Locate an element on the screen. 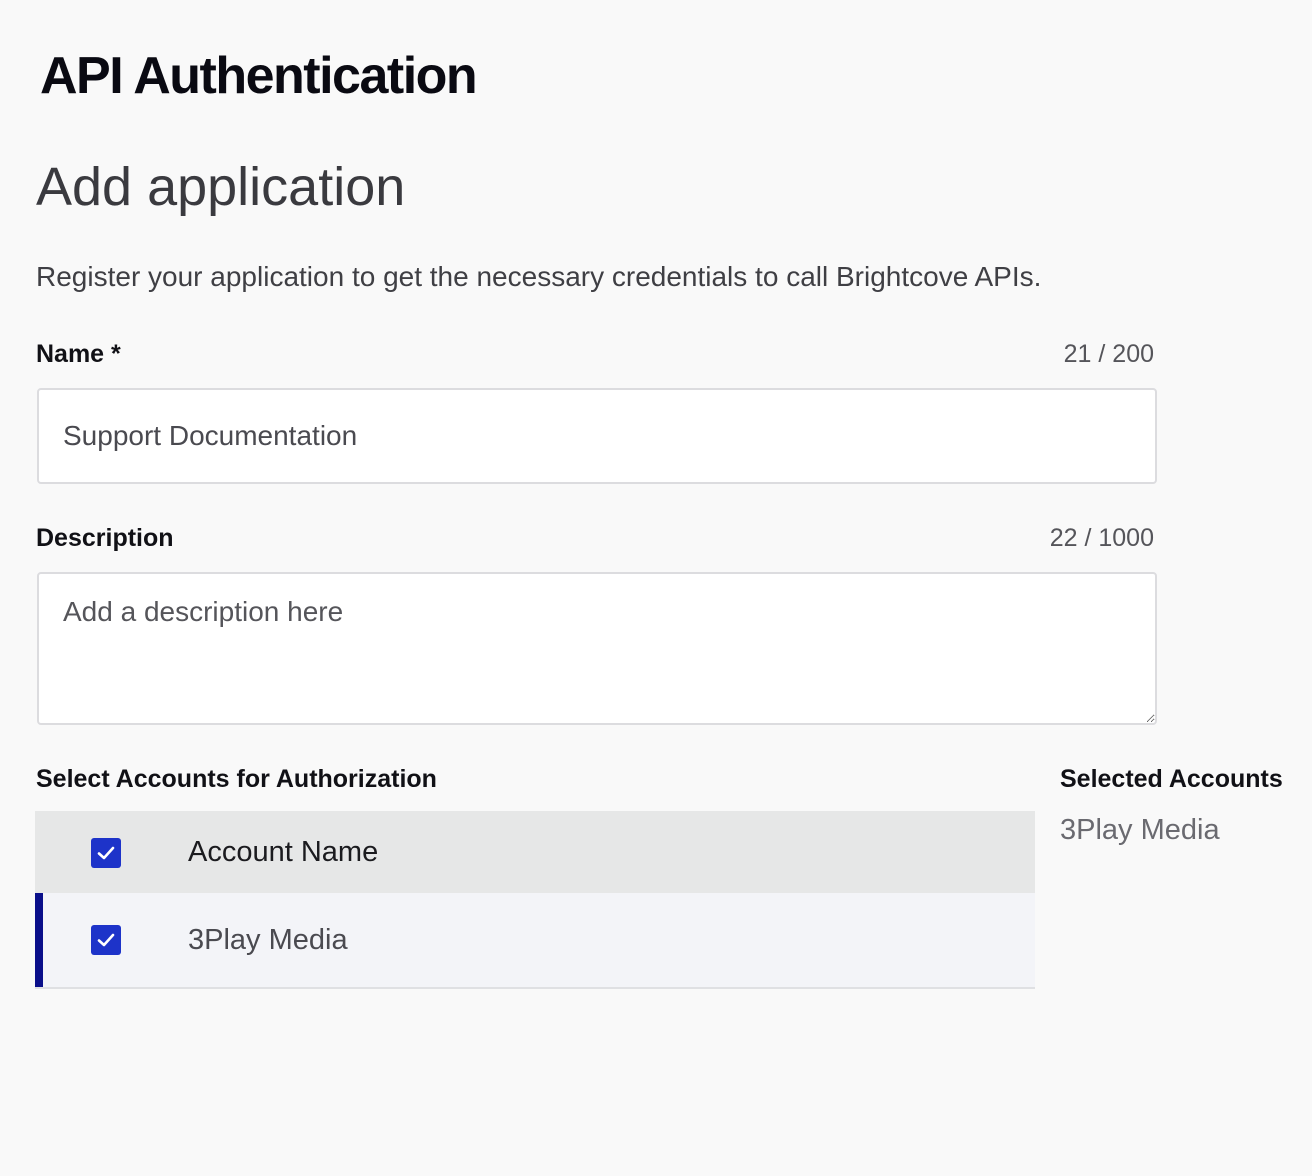 The width and height of the screenshot is (1312, 1176). account-row-checkbox is located at coordinates (106, 940).